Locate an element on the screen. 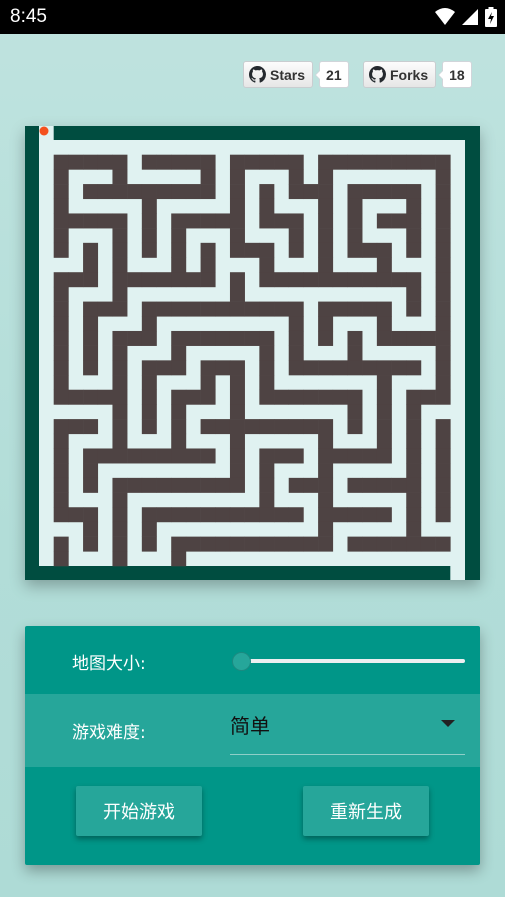 This screenshot has height=897, width=505. github-forks-label: Forks is located at coordinates (409, 74).